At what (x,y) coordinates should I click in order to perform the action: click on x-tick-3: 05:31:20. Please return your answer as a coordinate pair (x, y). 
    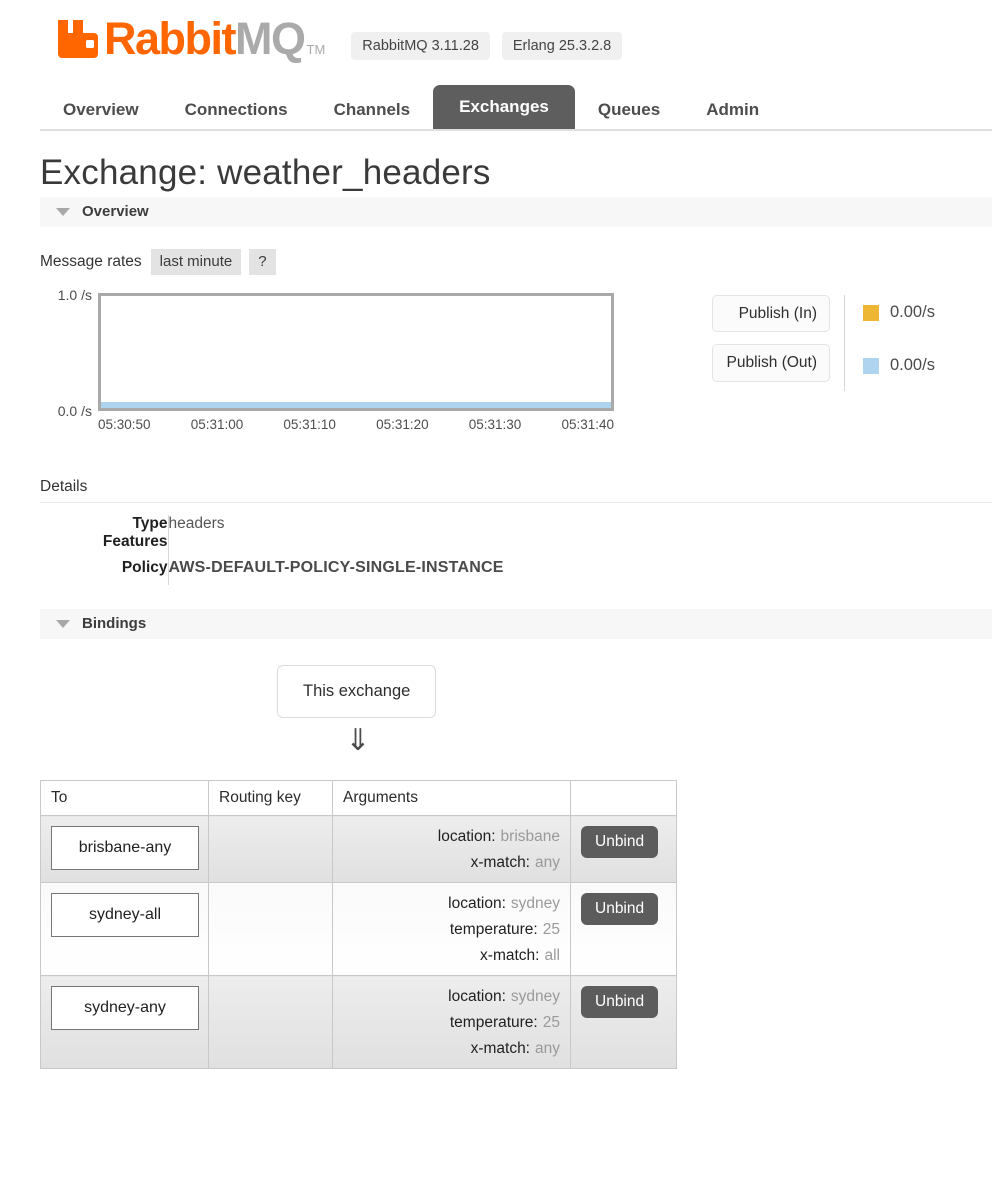
    Looking at the image, I should click on (402, 424).